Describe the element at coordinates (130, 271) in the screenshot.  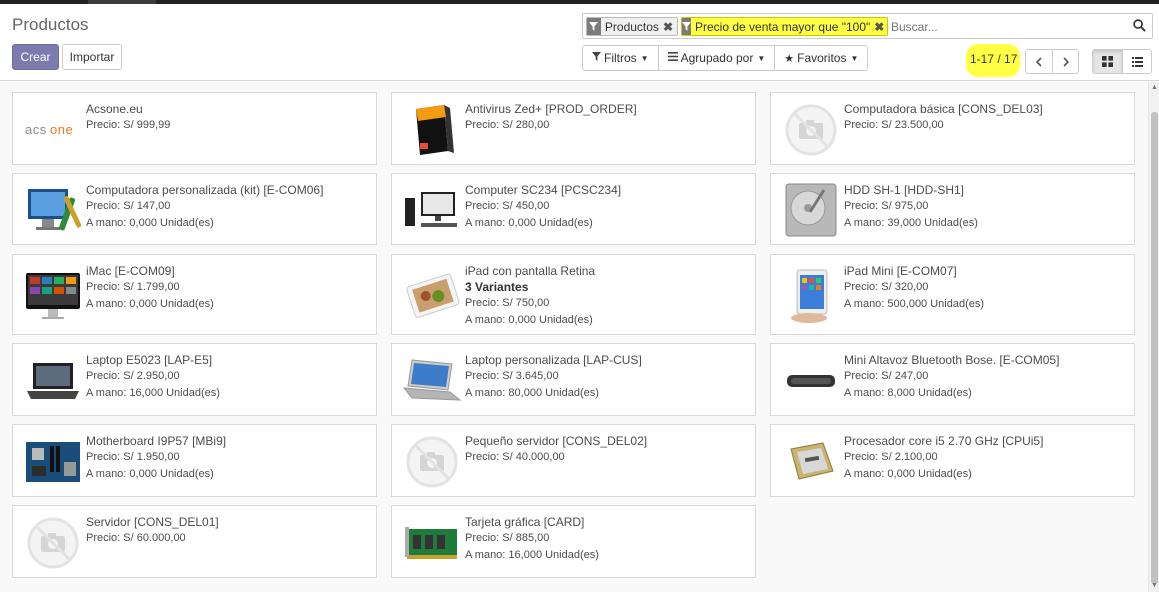
I see `product-name: iMac [E-COM09]` at that location.